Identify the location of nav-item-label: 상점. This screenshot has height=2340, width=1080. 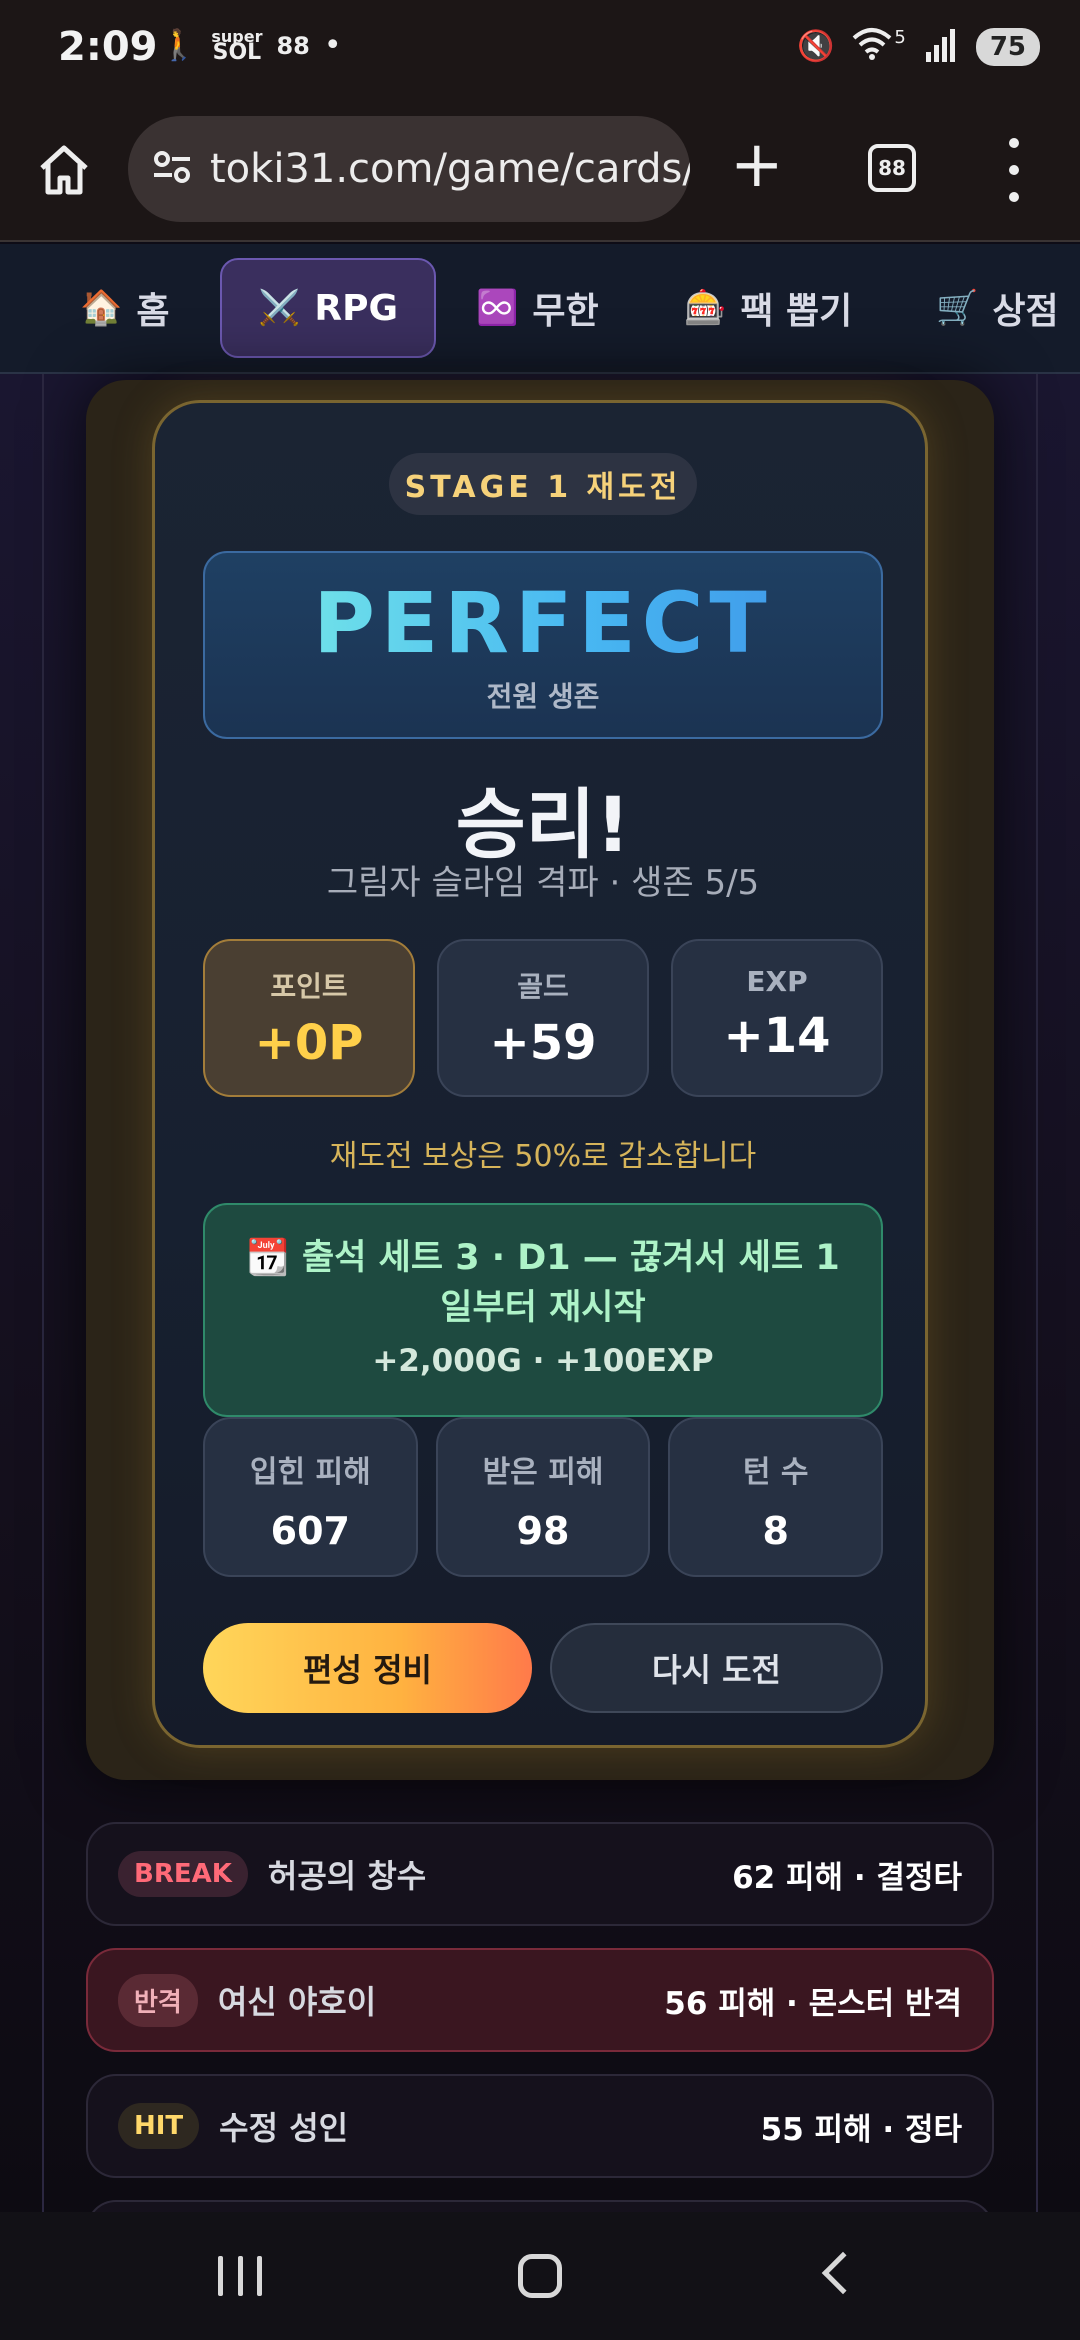
(1025, 311).